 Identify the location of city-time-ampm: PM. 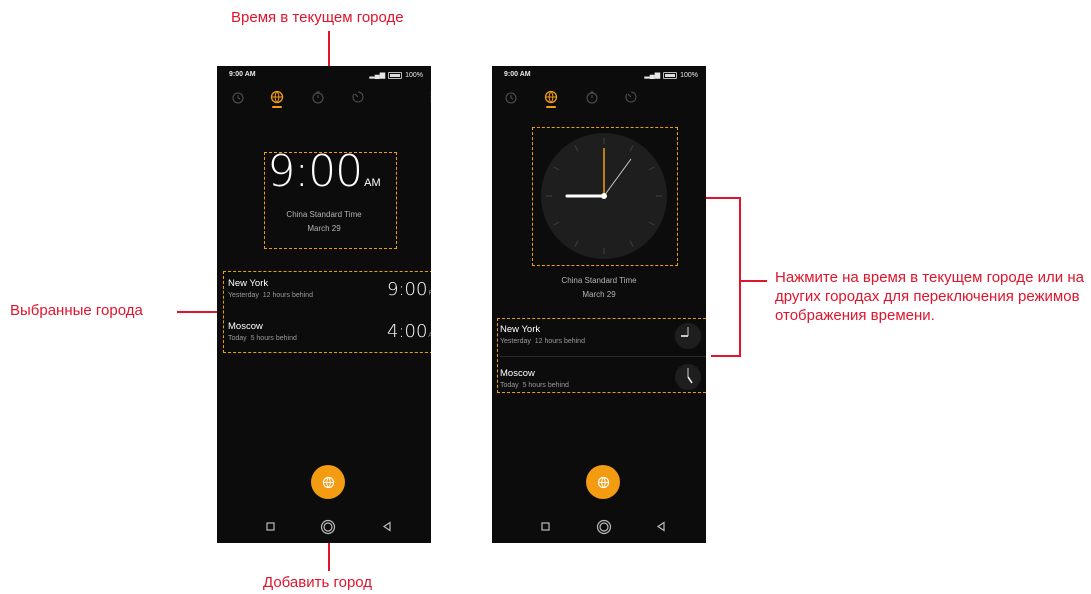
(429, 293).